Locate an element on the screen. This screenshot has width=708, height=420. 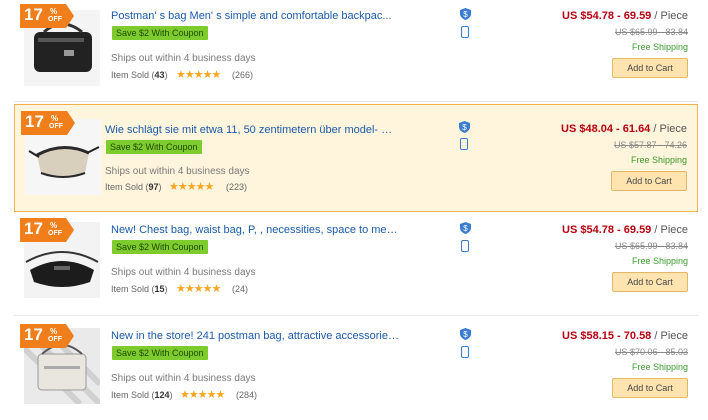
item-sold: Item Sold (15) is located at coordinates (139, 289).